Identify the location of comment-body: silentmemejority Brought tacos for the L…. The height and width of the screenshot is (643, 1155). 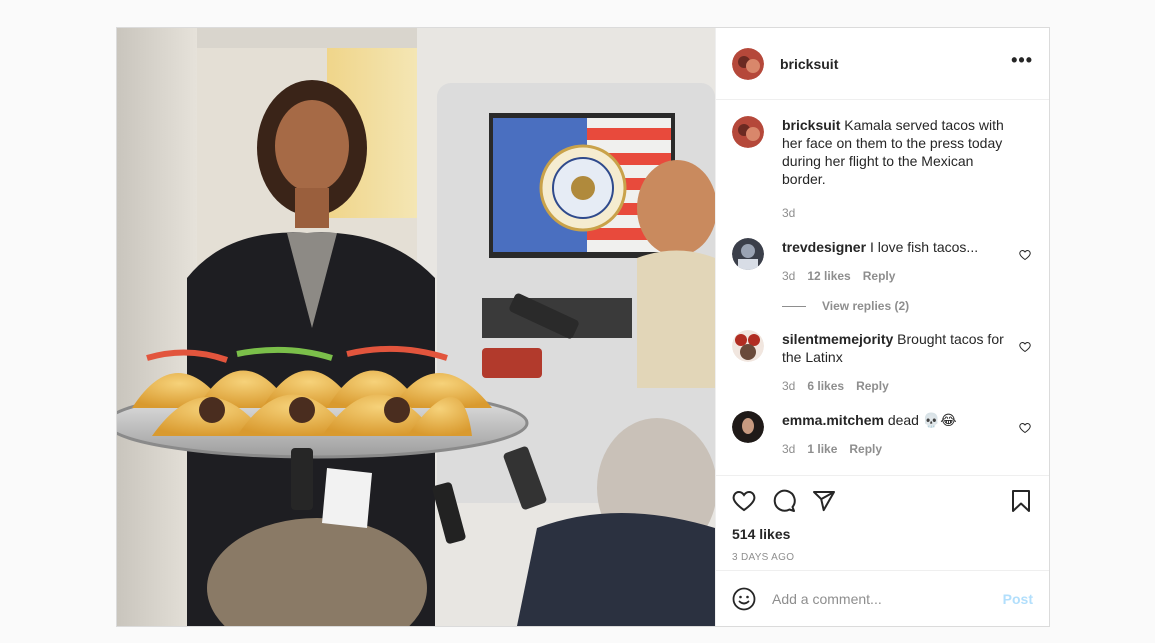
(907, 362).